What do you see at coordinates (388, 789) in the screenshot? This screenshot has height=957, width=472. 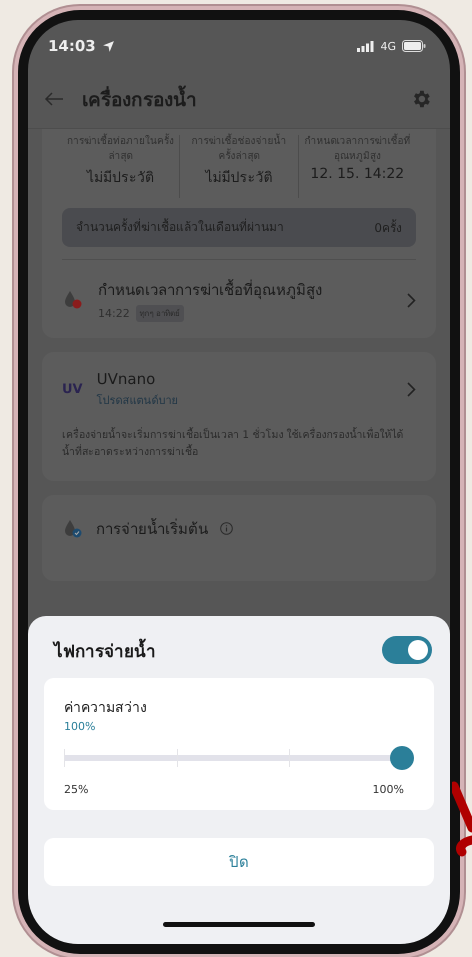 I see `slider-max-label: 100%` at bounding box center [388, 789].